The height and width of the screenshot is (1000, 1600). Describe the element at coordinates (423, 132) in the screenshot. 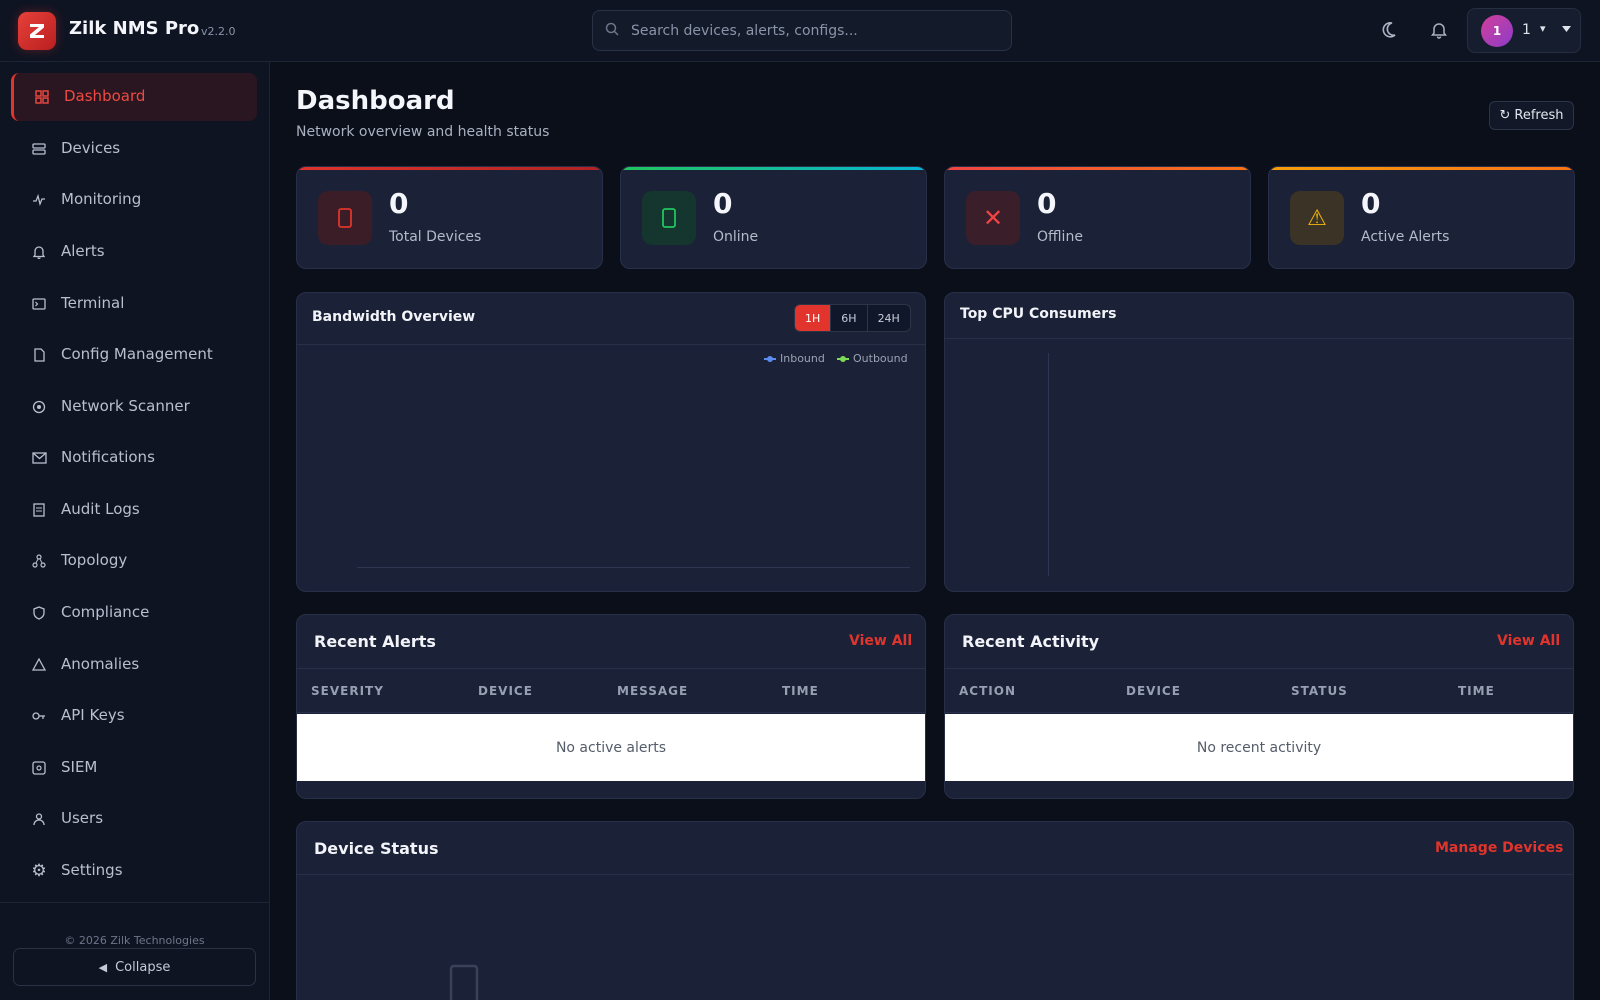

I see `page-subtitle: Network overview and health status` at that location.